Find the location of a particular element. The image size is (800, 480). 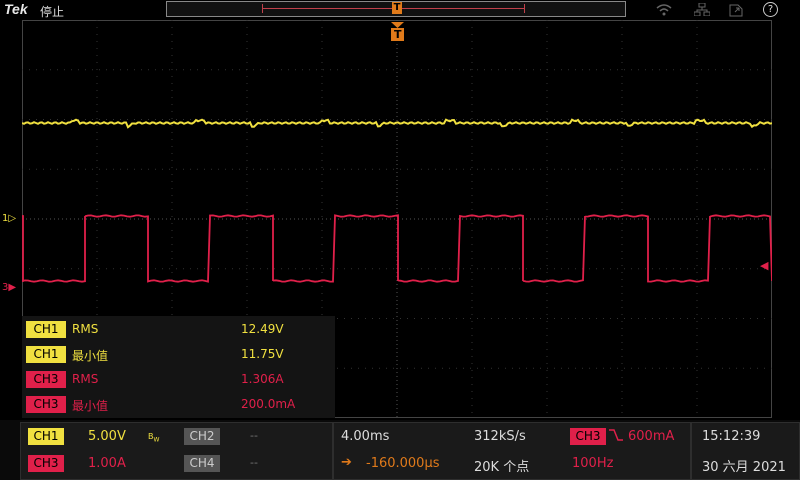

file-icon is located at coordinates (736, 12).